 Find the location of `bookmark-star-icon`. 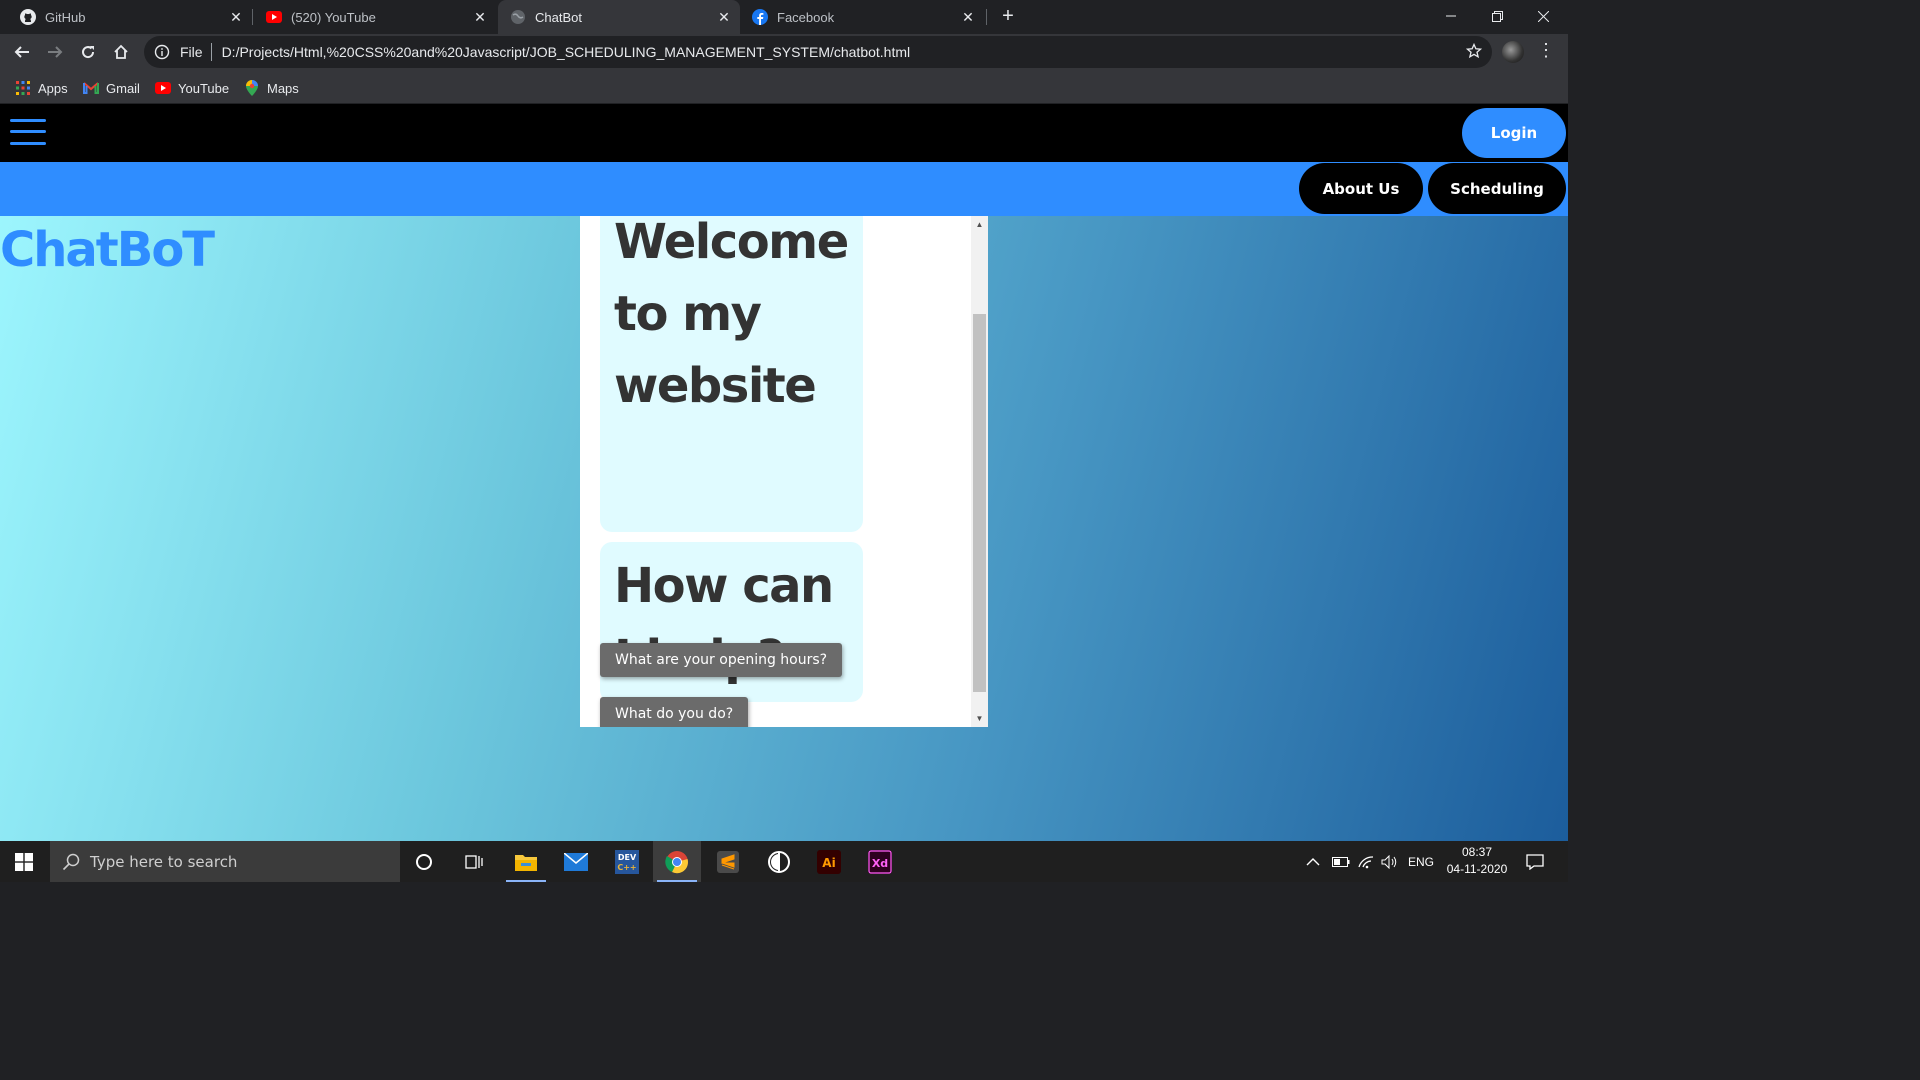

bookmark-star-icon is located at coordinates (1474, 52).